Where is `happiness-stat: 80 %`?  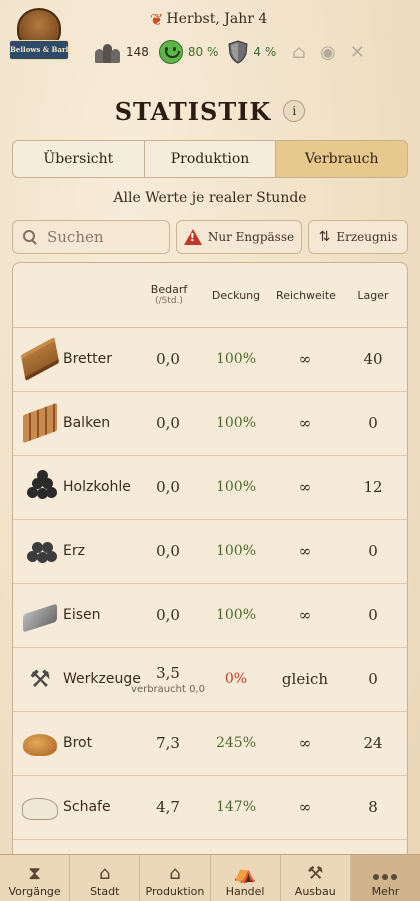
happiness-stat: 80 % is located at coordinates (188, 52).